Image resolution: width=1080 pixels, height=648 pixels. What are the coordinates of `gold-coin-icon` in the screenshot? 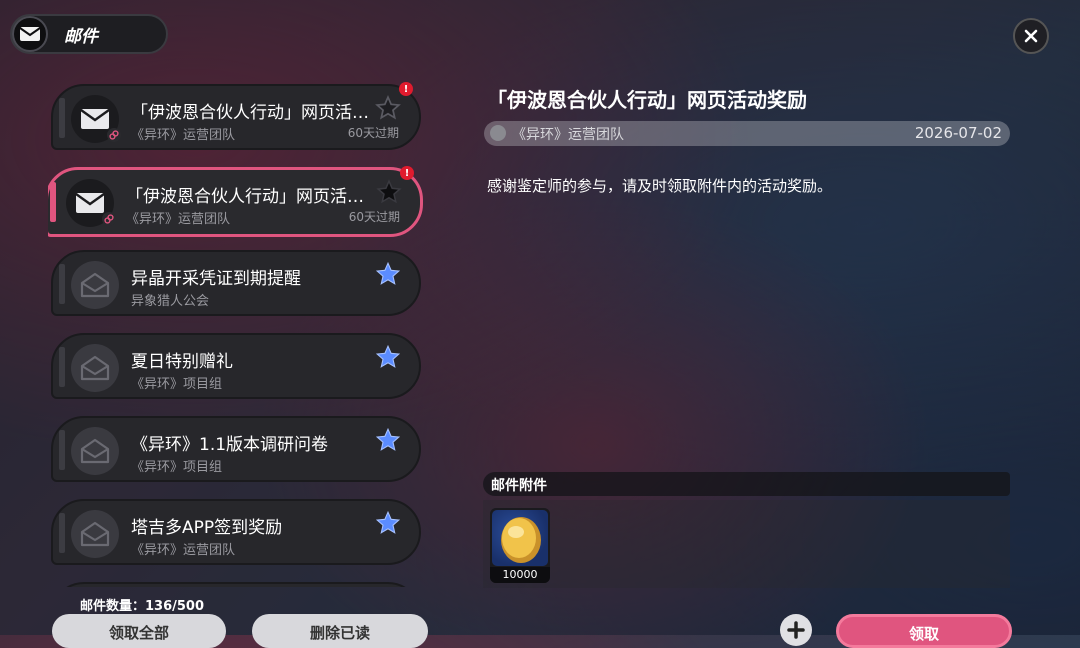 It's located at (520, 538).